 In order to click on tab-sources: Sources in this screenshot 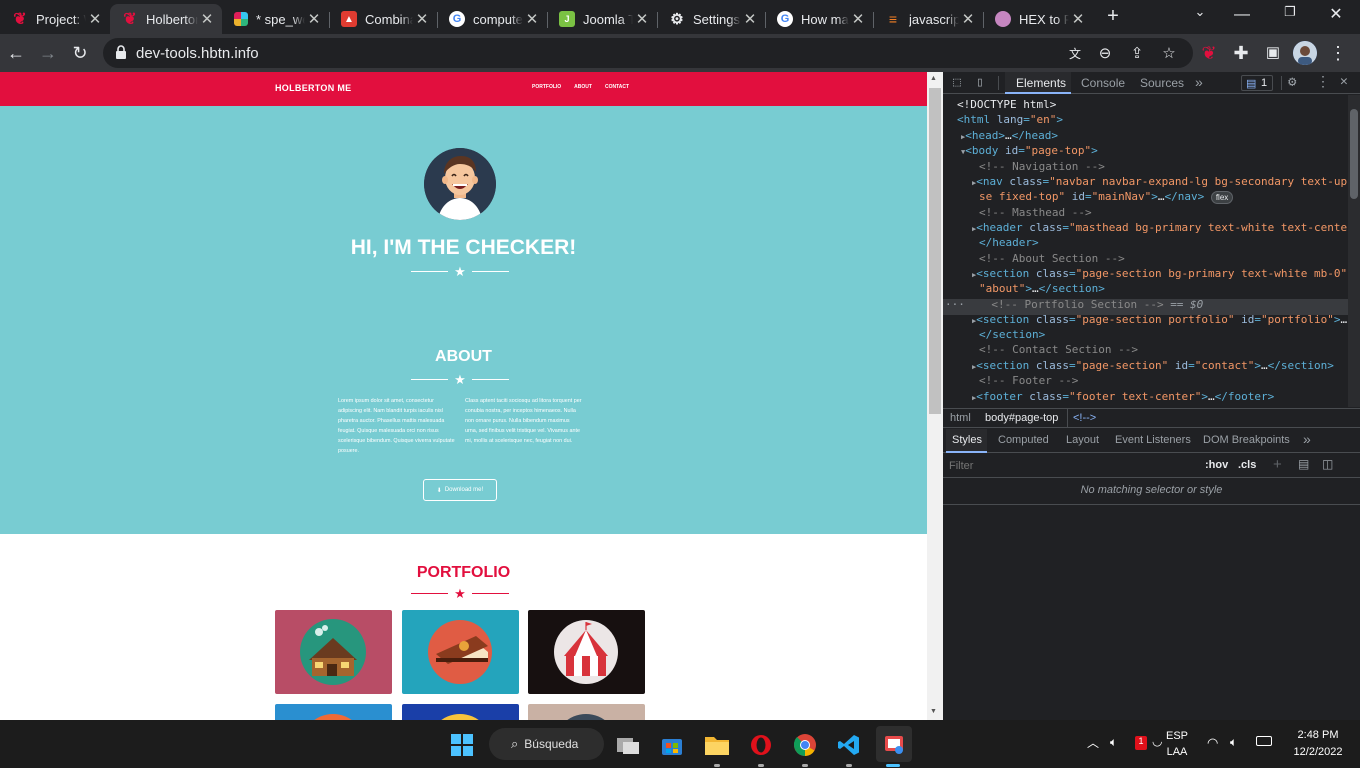, I will do `click(1162, 83)`.